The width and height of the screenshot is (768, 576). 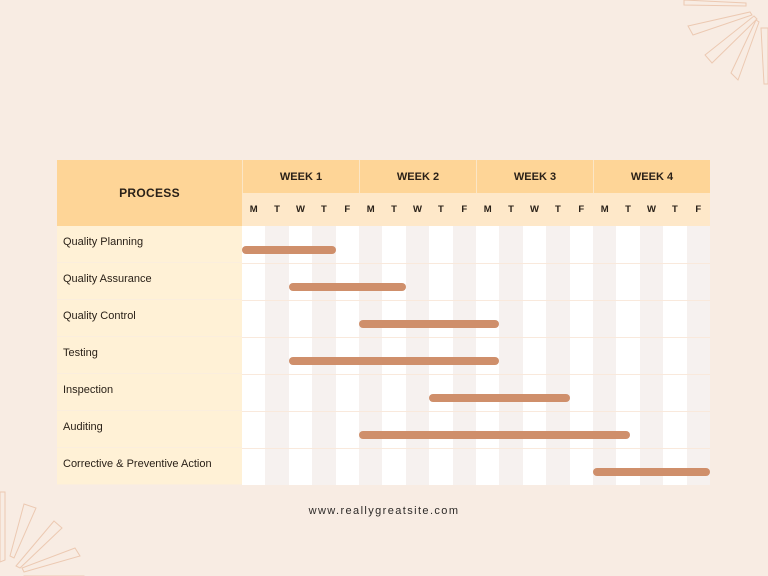 I want to click on decorative-rays-bottom-left, so click(x=42, y=533).